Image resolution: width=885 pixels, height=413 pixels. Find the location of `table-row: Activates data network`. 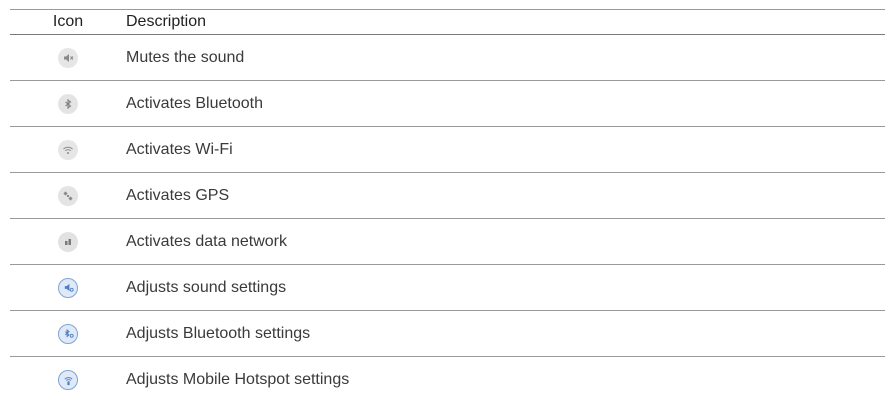

table-row: Activates data network is located at coordinates (447, 242).